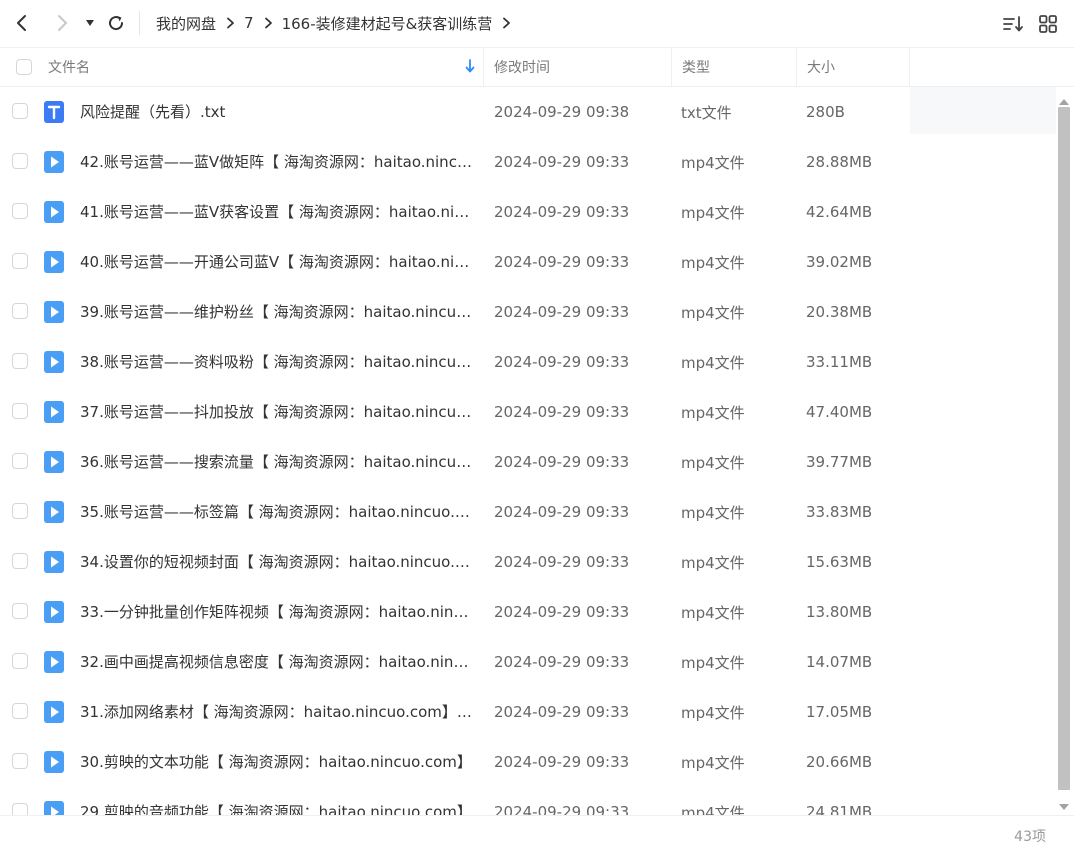 The width and height of the screenshot is (1074, 846). Describe the element at coordinates (90, 23) in the screenshot. I see `history-dropdown-button` at that location.